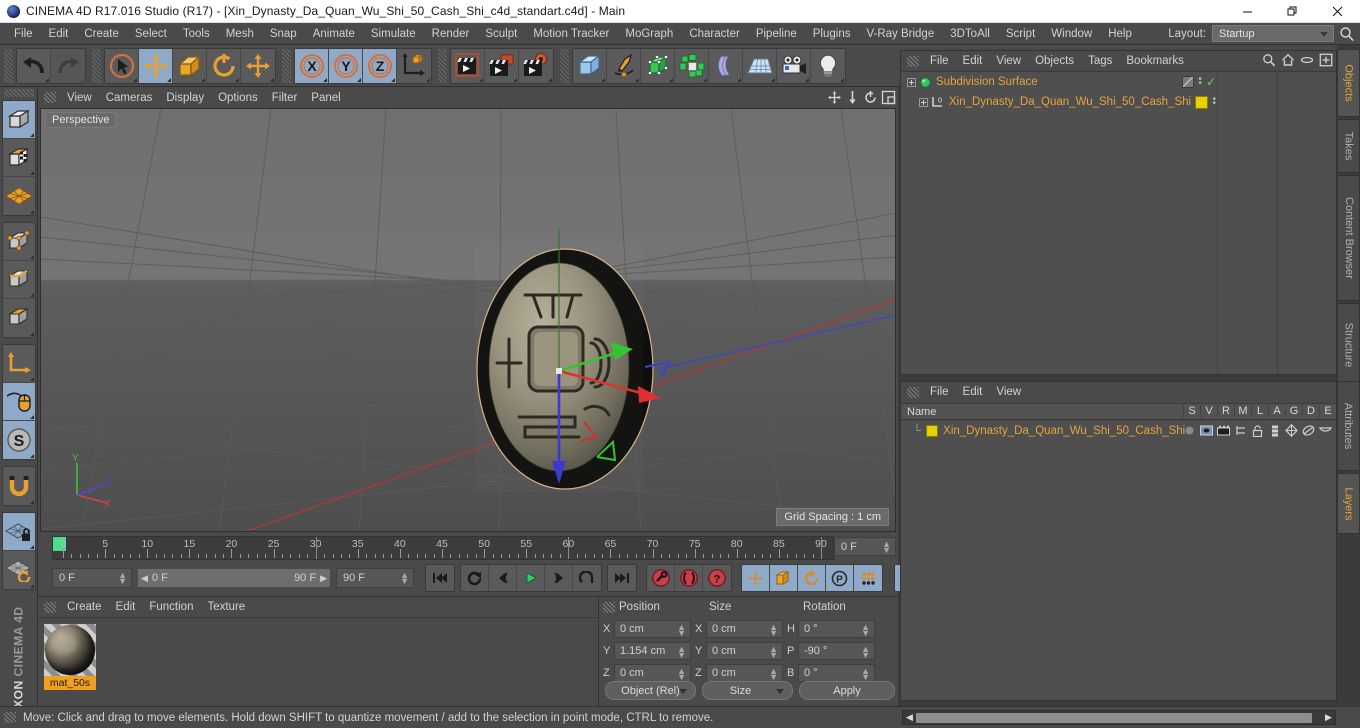 Image resolution: width=1360 pixels, height=728 pixels. I want to click on material-panel-grip, so click(50, 607).